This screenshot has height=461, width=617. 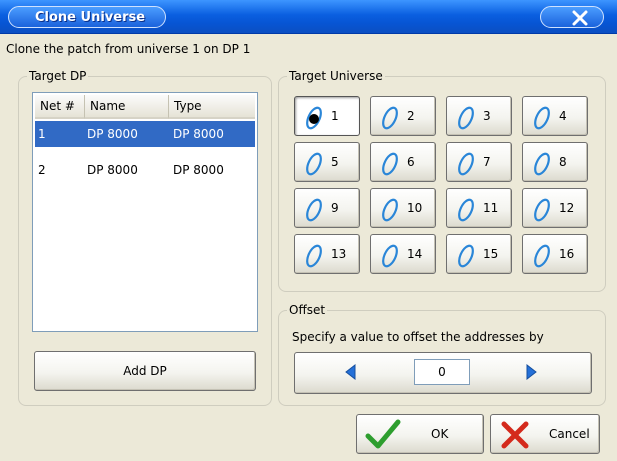 What do you see at coordinates (491, 254) in the screenshot?
I see `universe-number: 15` at bounding box center [491, 254].